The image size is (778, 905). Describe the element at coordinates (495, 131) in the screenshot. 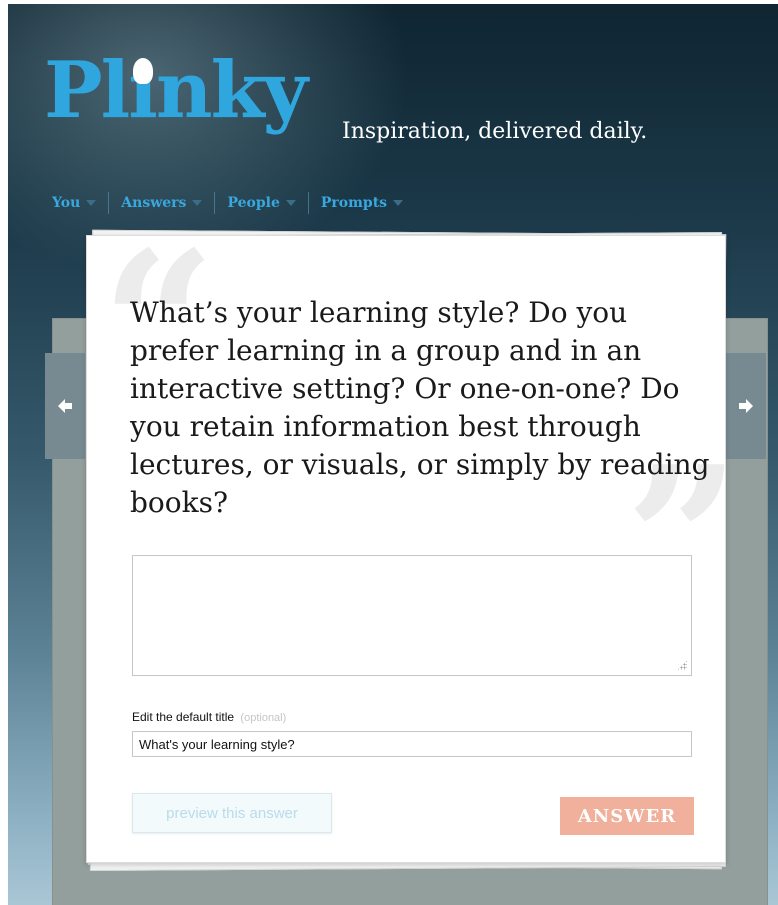

I see `tagline: Inspiration, delivered daily.` at that location.